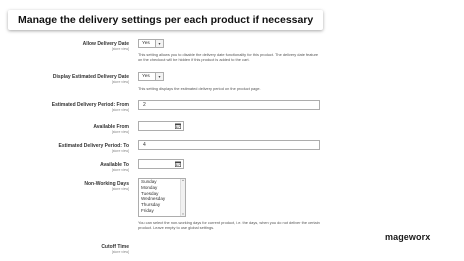 The image size is (464, 261). Describe the element at coordinates (146, 43) in the screenshot. I see `allow-delivery-date-value: Yes` at that location.